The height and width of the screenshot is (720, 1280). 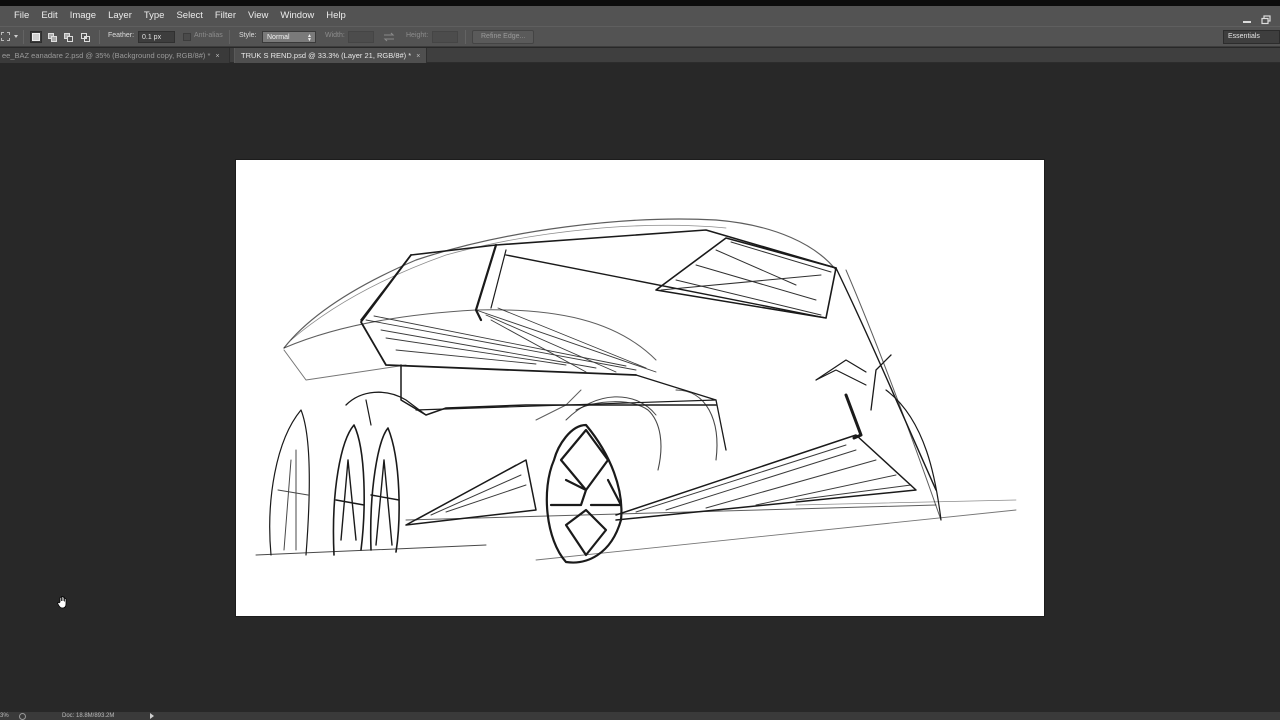 I want to click on menu-view: View, so click(x=258, y=16).